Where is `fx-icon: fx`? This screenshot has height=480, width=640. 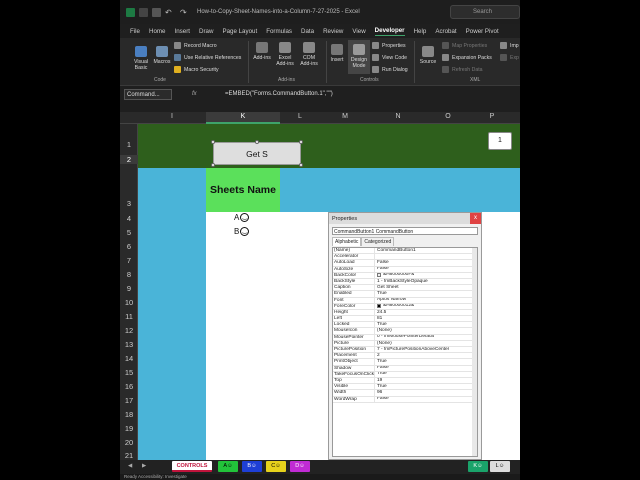 fx-icon: fx is located at coordinates (194, 94).